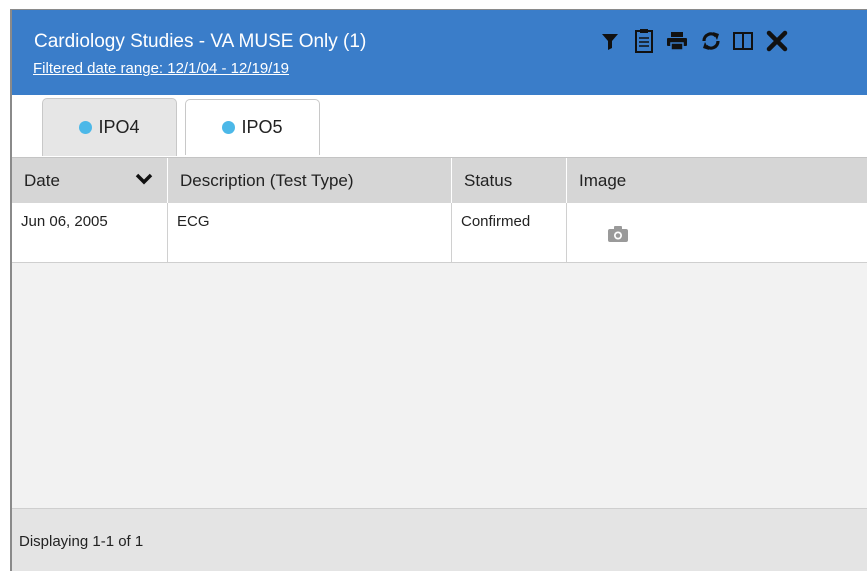  What do you see at coordinates (439, 539) in the screenshot?
I see `table-footer: Displaying 1-1 of 1` at bounding box center [439, 539].